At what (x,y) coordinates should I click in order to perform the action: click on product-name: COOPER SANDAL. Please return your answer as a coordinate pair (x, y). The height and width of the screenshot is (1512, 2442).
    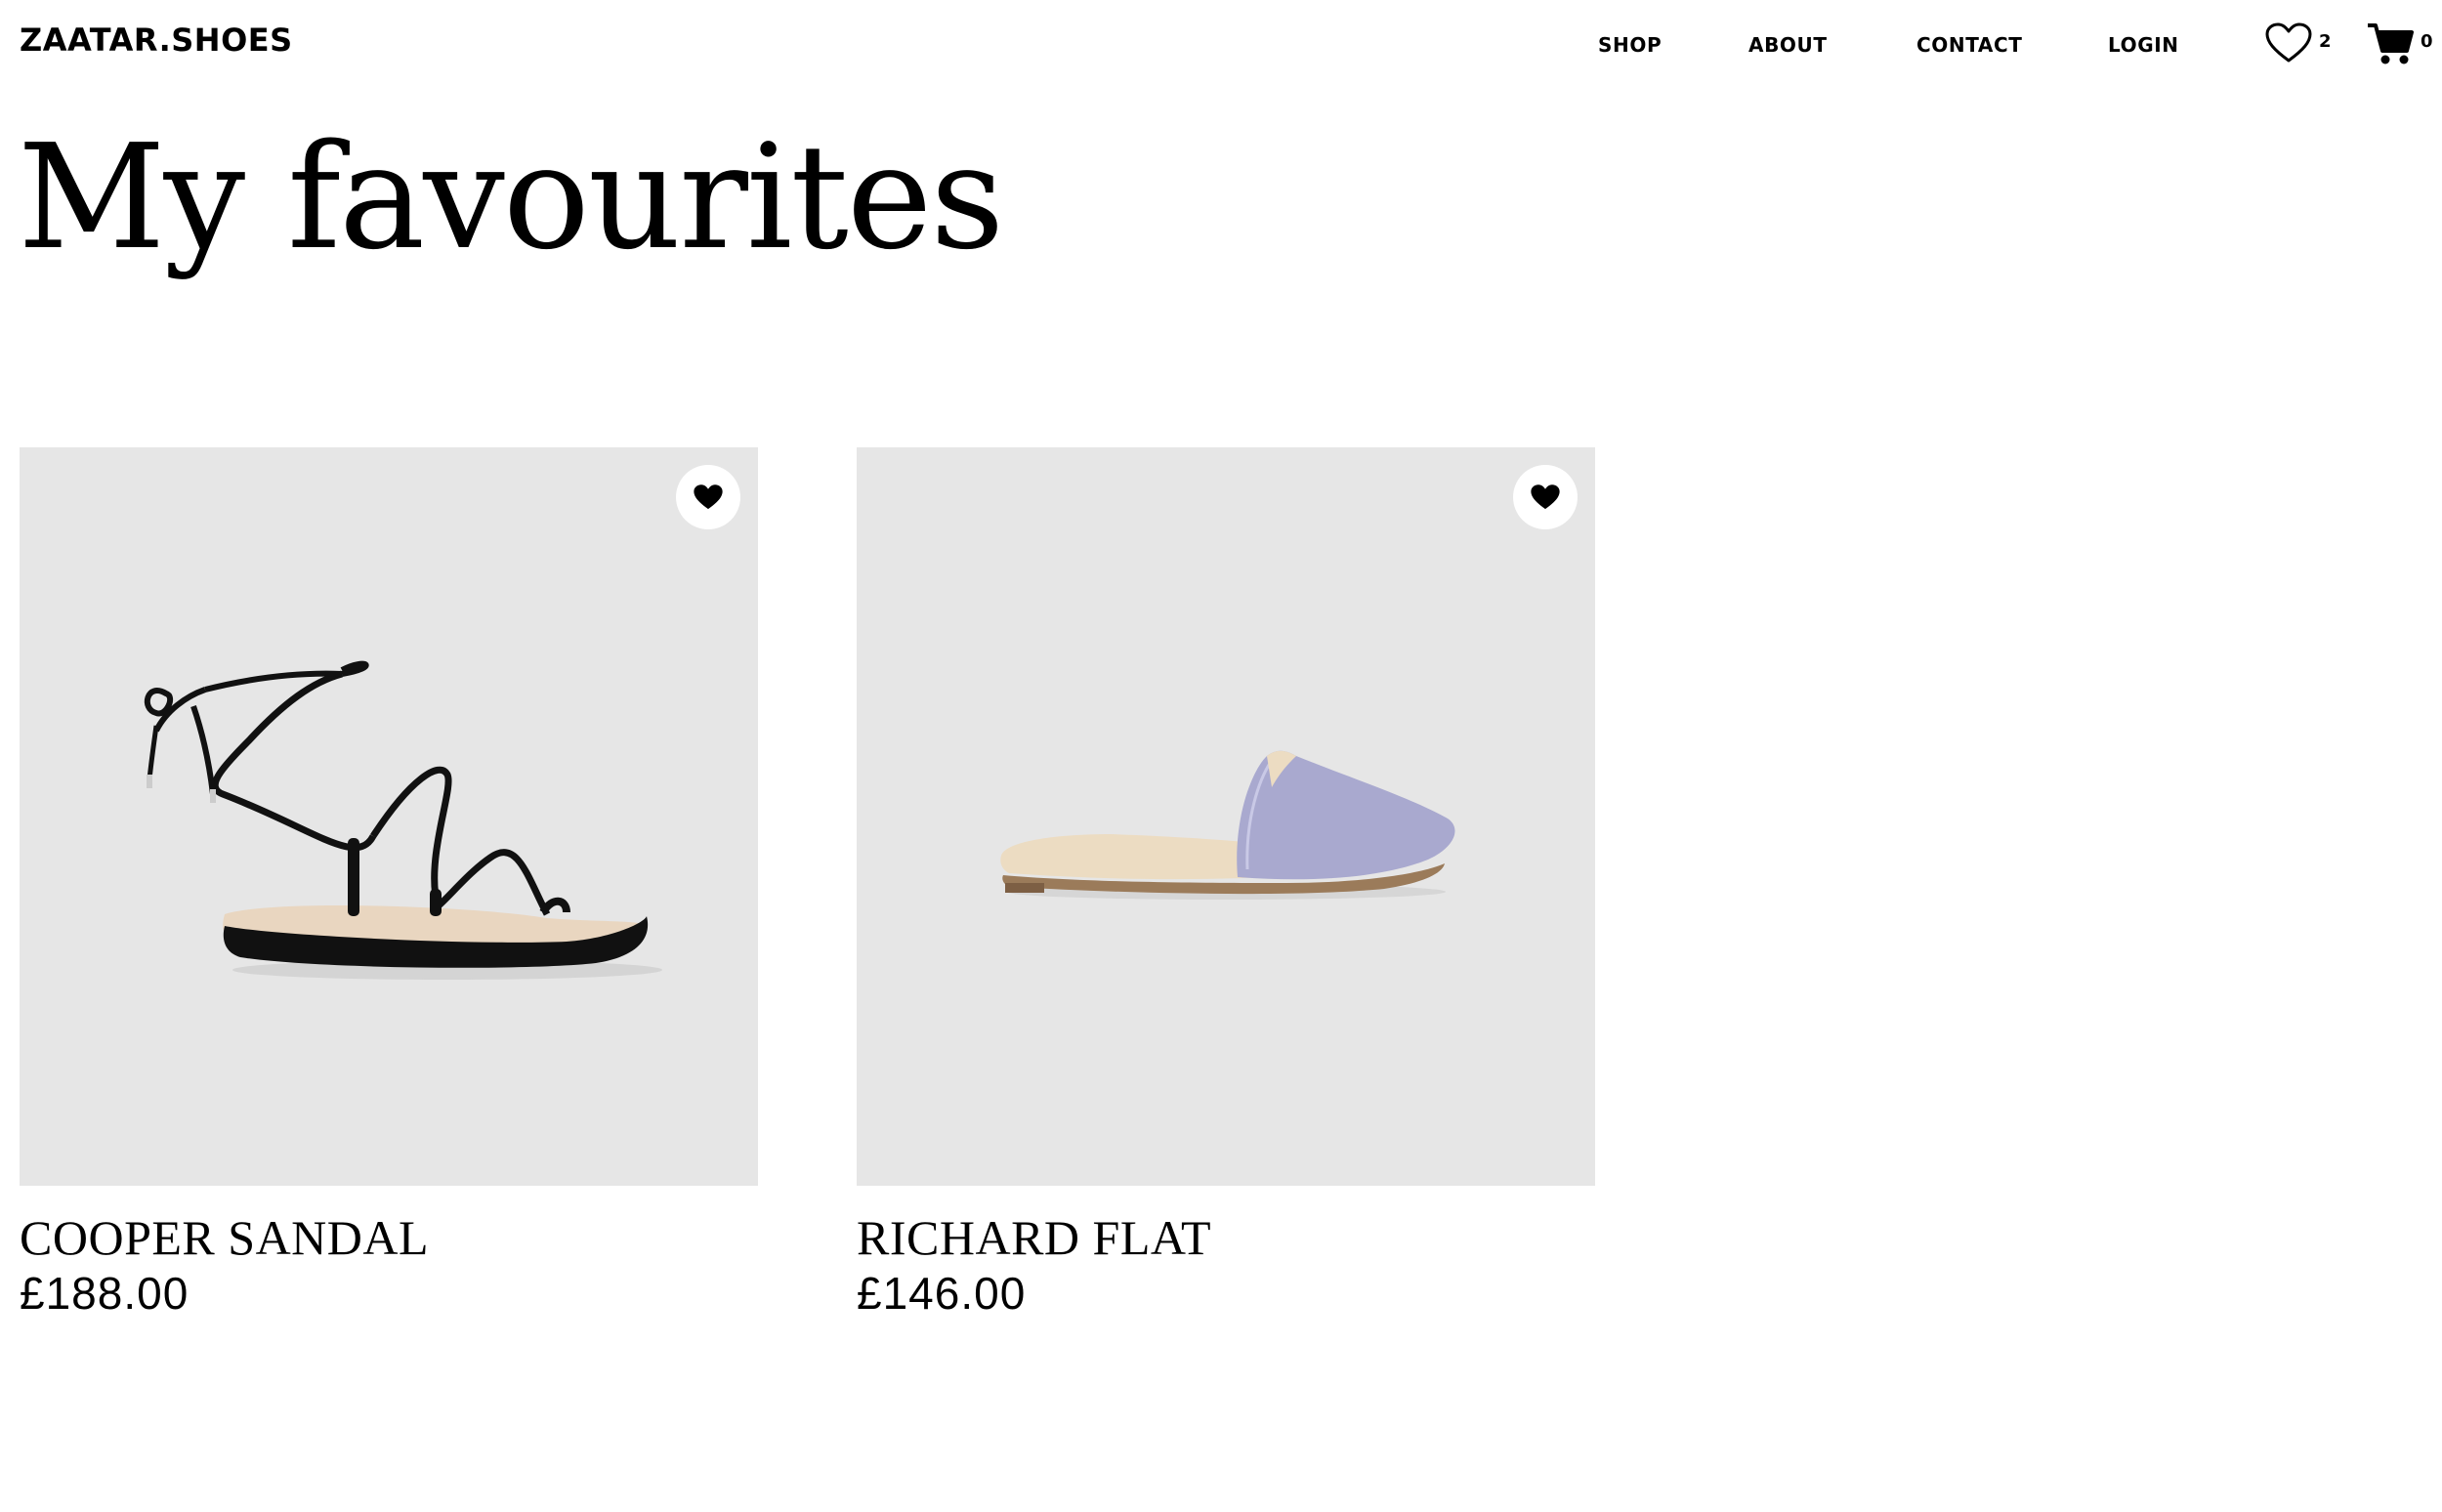
    Looking at the image, I should click on (389, 1238).